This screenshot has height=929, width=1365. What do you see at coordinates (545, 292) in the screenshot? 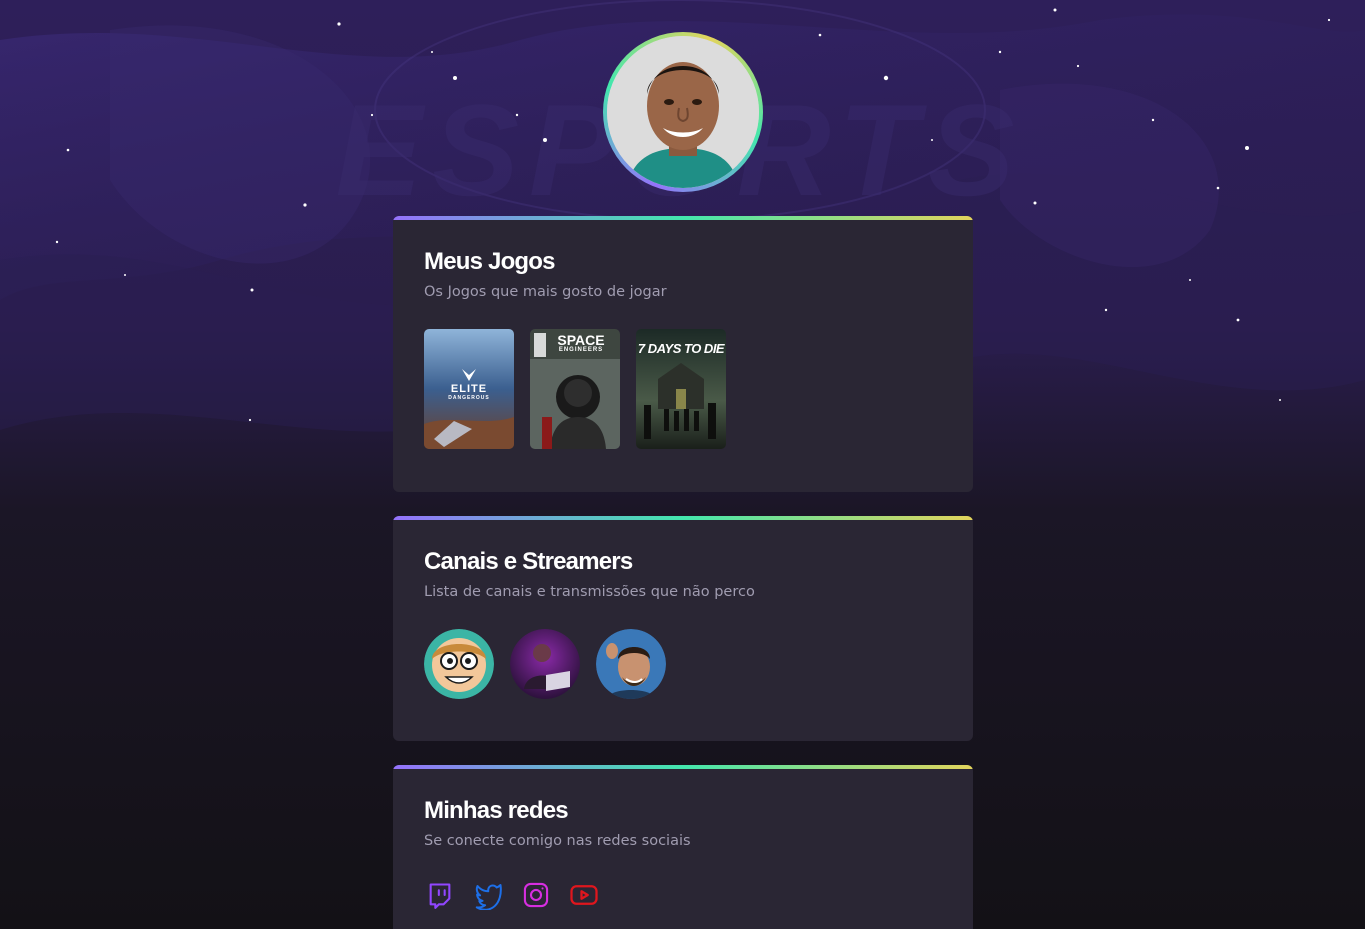
I see `games-card-subtitle: Os Jogos que mais gosto de jogar` at bounding box center [545, 292].